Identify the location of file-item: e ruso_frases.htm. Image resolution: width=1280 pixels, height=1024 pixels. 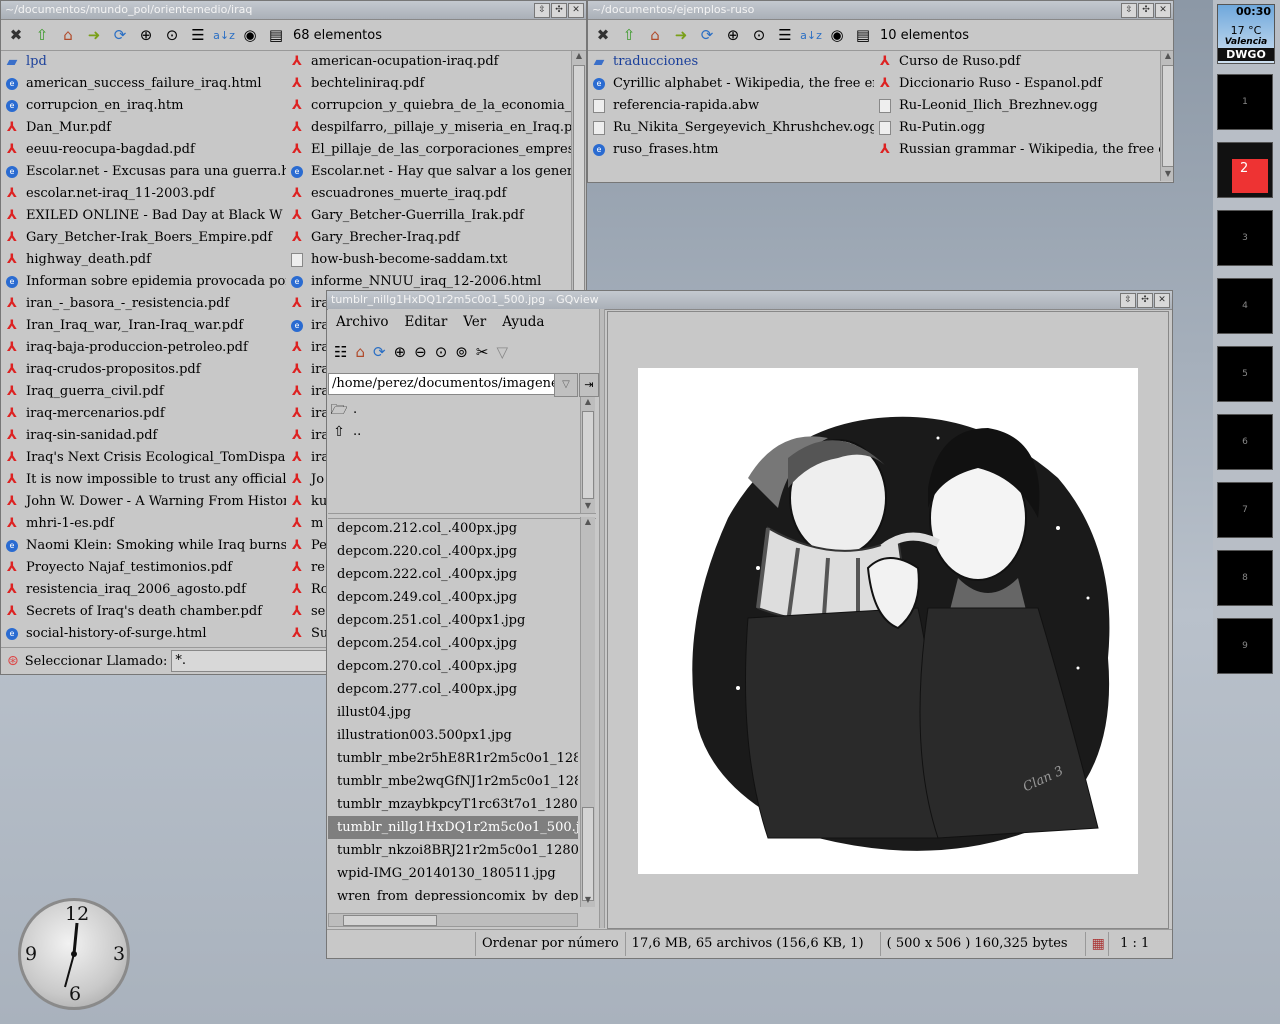
(731, 150).